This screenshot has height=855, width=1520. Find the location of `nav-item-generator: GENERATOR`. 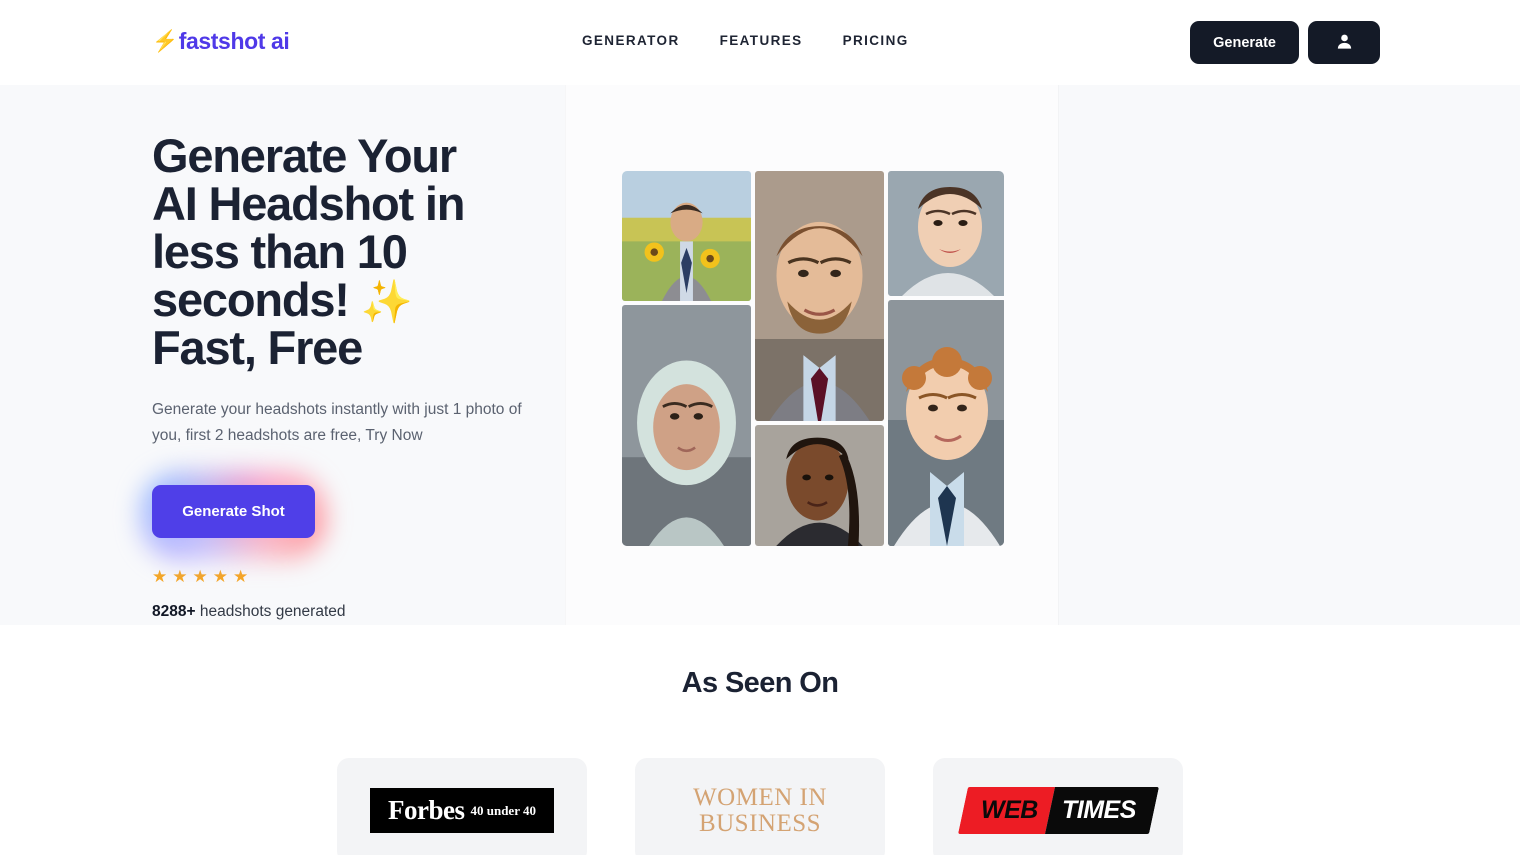

nav-item-generator: GENERATOR is located at coordinates (631, 40).